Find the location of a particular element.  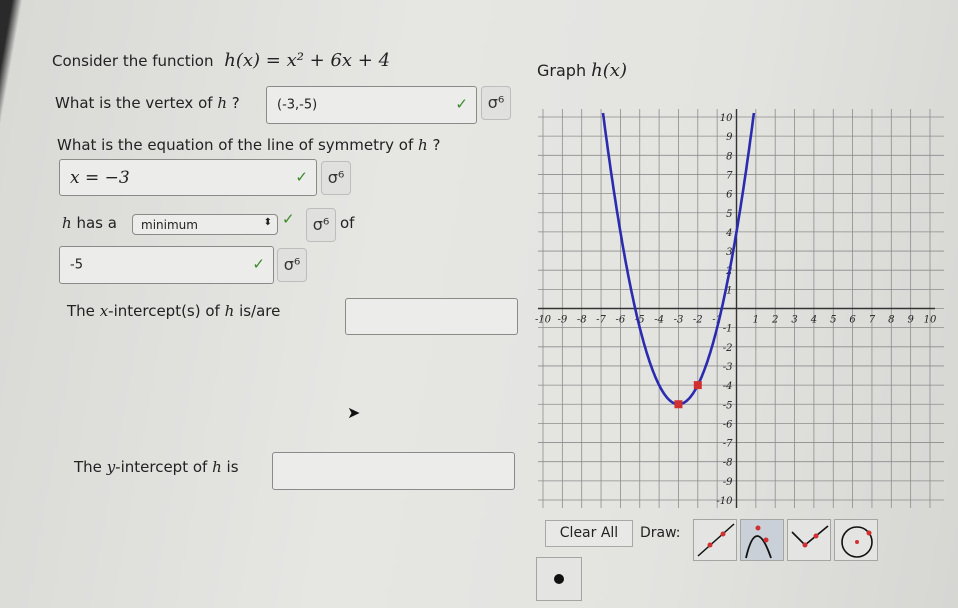

circle-tool-icon is located at coordinates (857, 542).